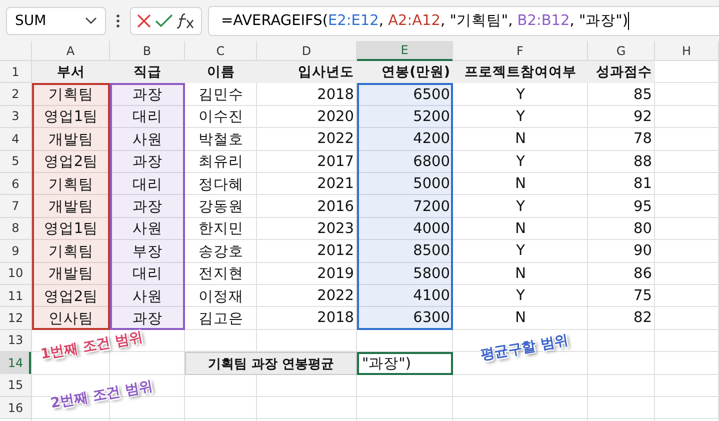 This screenshot has height=421, width=719. I want to click on row-header: 3, so click(16, 117).